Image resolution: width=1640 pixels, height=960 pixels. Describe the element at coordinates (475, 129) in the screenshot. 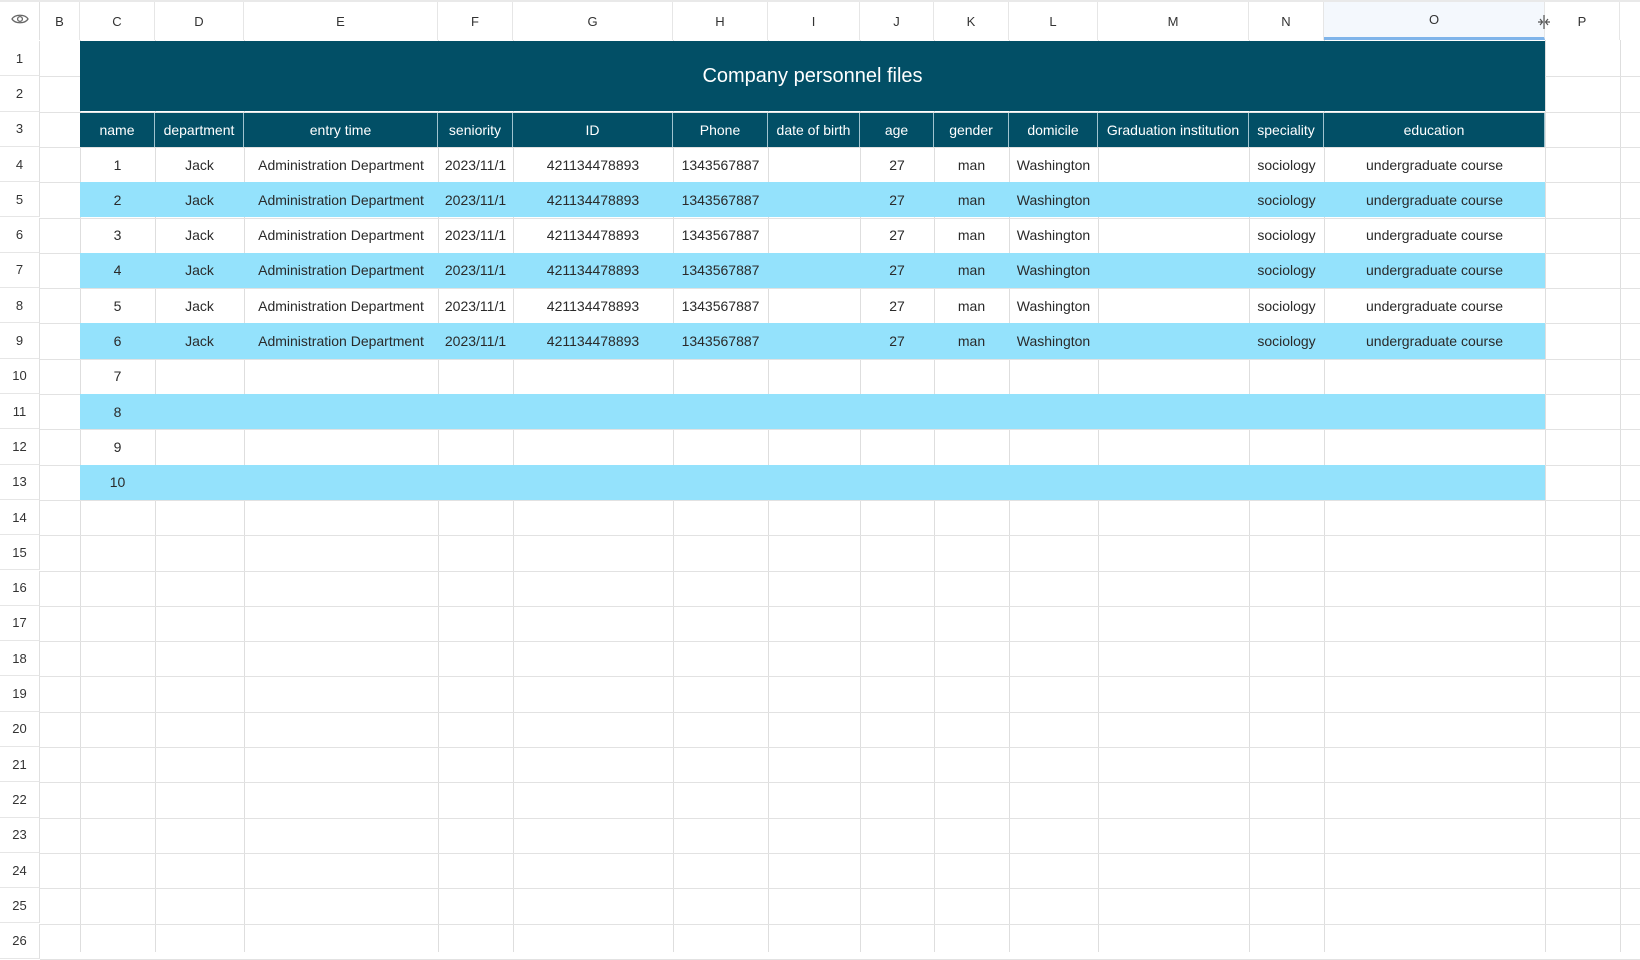

I see `table-header-cell: seniority` at that location.